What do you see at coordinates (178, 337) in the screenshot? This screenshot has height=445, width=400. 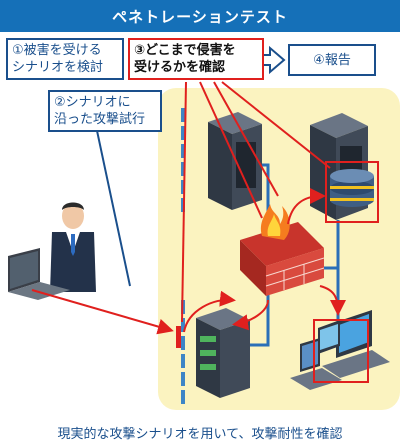 I see `attack-entry-point-icon` at bounding box center [178, 337].